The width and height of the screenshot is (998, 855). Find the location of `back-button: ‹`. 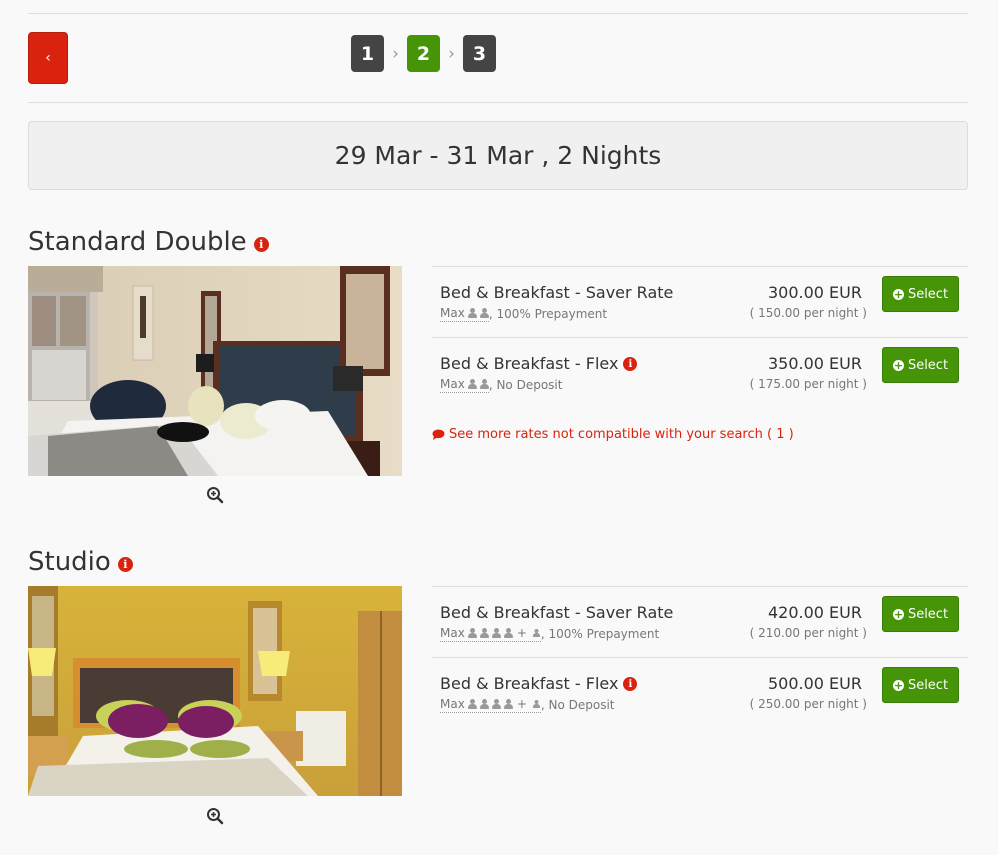

back-button: ‹ is located at coordinates (48, 58).